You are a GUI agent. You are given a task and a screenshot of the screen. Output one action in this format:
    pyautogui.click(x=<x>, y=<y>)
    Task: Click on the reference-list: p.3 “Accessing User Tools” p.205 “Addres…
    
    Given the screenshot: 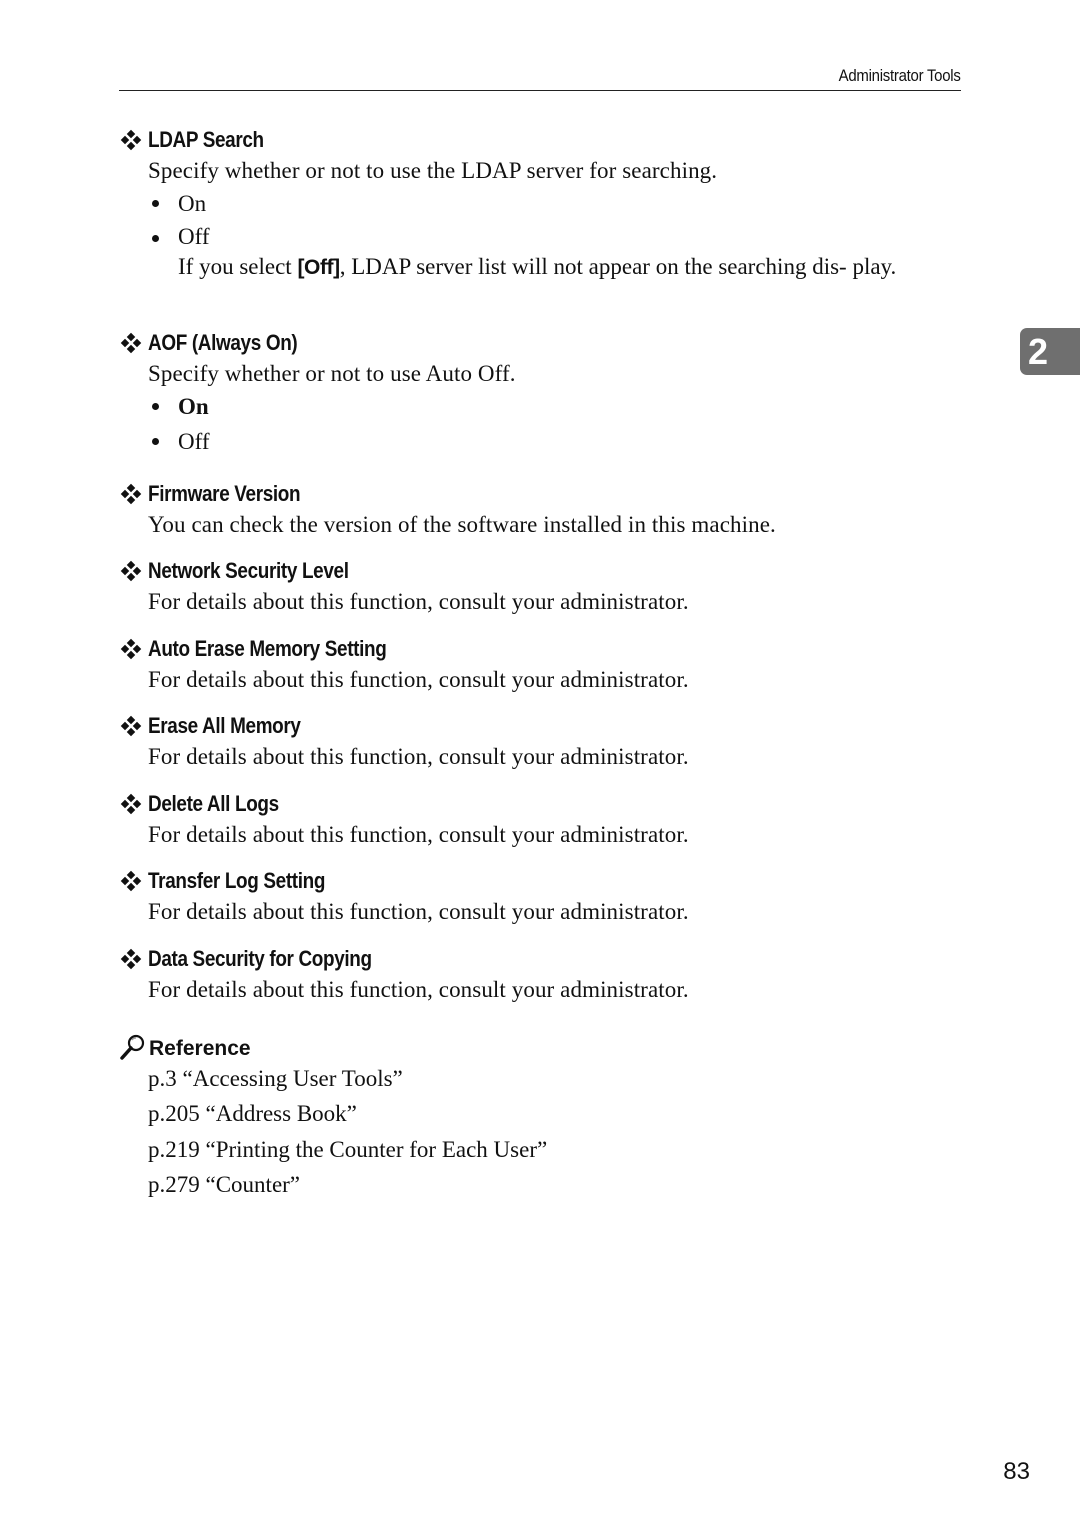 What is the action you would take?
    pyautogui.click(x=556, y=1132)
    